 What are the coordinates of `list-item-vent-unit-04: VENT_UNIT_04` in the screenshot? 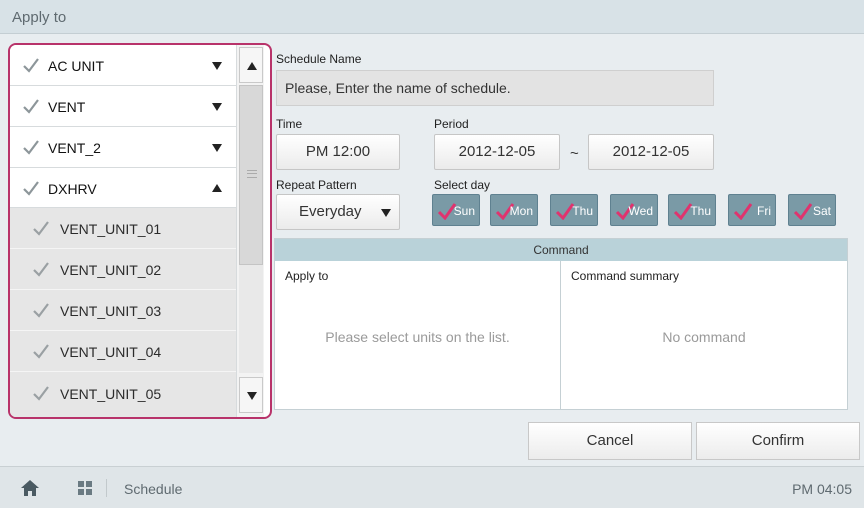 It's located at (123, 351).